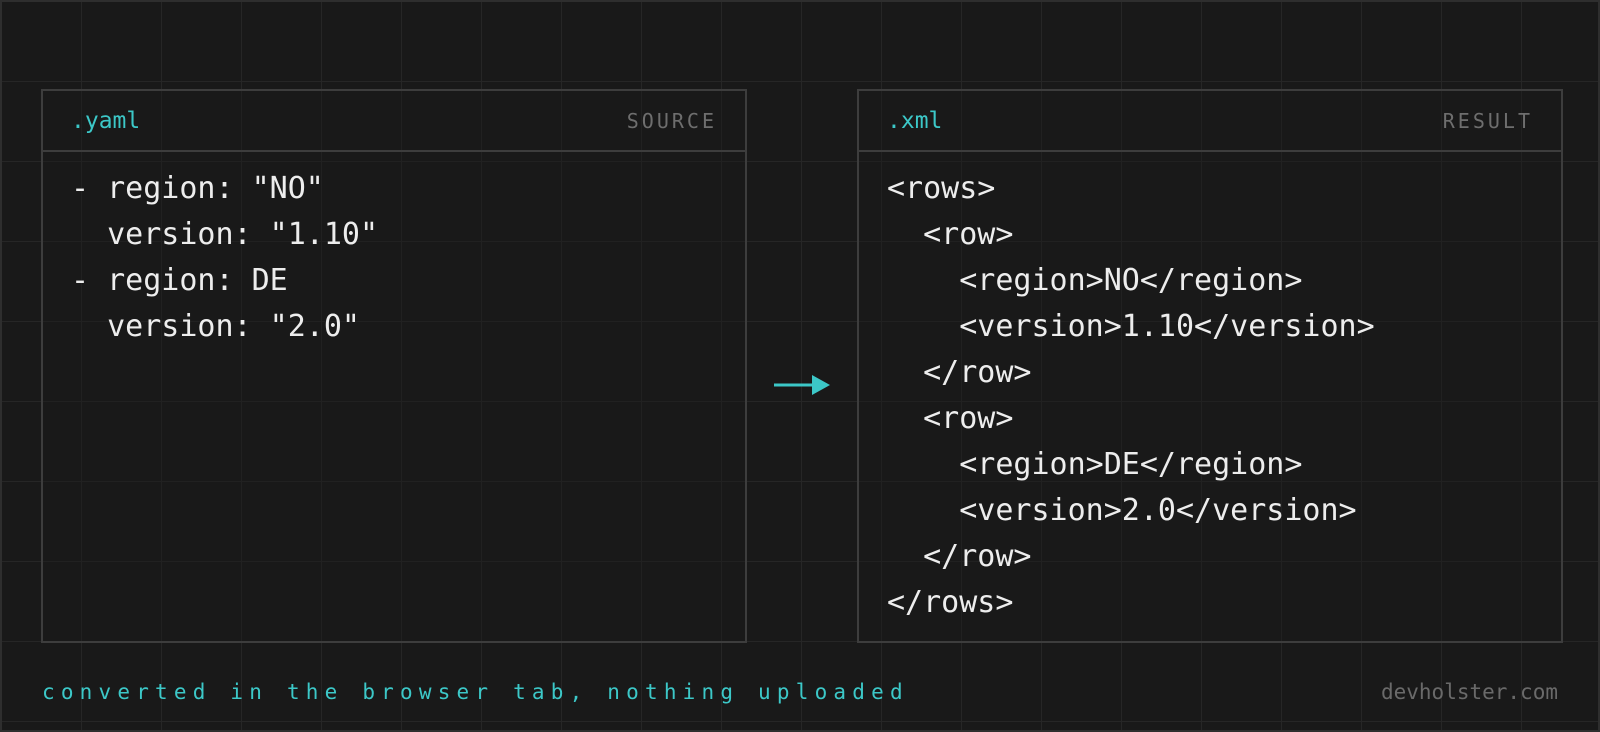 The width and height of the screenshot is (1600, 732). What do you see at coordinates (941, 188) in the screenshot?
I see `result-code-line: <rows>` at bounding box center [941, 188].